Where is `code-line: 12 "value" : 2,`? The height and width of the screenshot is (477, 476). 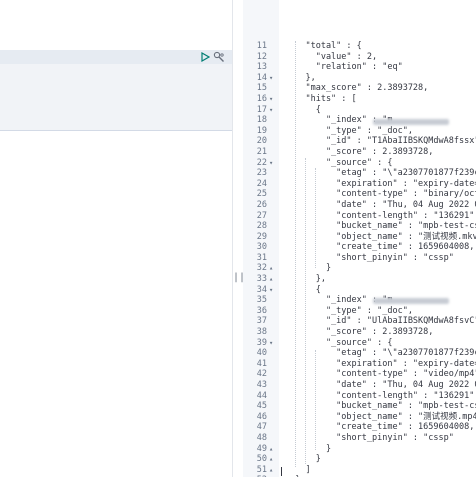 code-line: 12 "value" : 2, is located at coordinates (359, 57).